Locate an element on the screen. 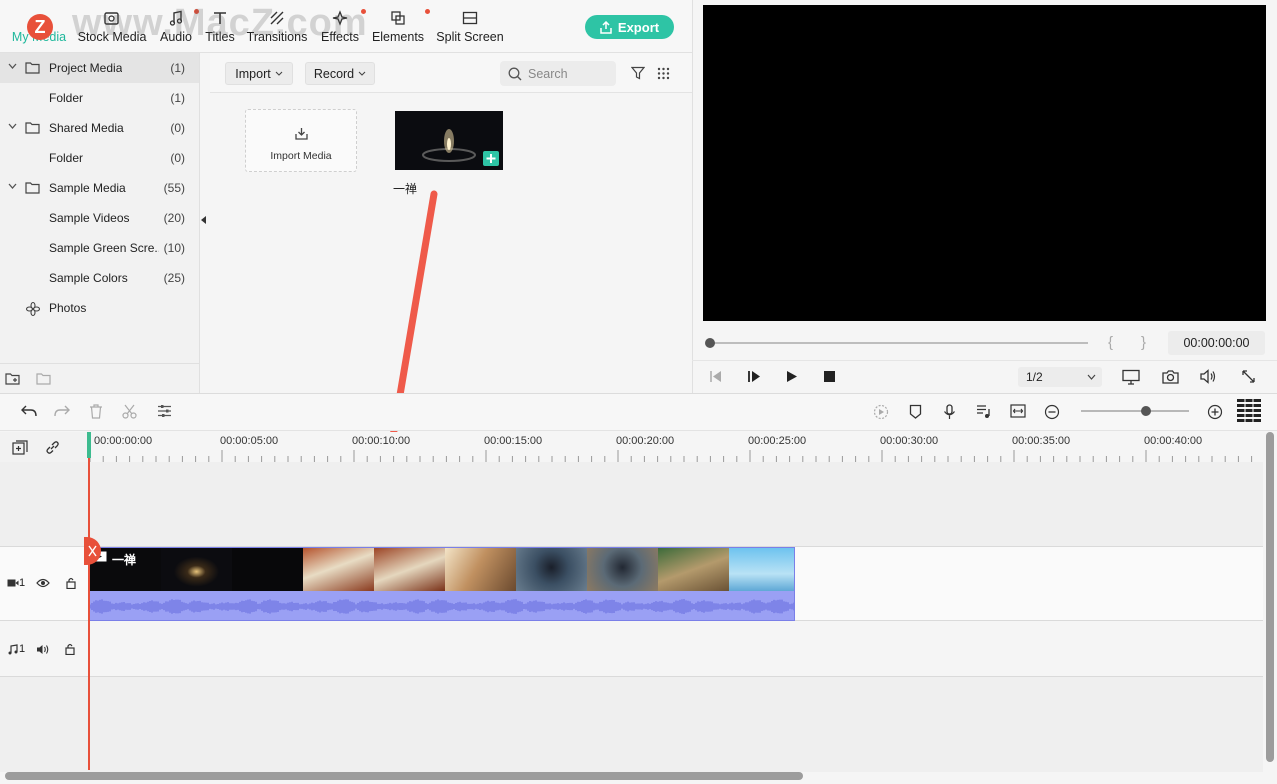 Image resolution: width=1277 pixels, height=784 pixels. next-frame-icon is located at coordinates (754, 376).